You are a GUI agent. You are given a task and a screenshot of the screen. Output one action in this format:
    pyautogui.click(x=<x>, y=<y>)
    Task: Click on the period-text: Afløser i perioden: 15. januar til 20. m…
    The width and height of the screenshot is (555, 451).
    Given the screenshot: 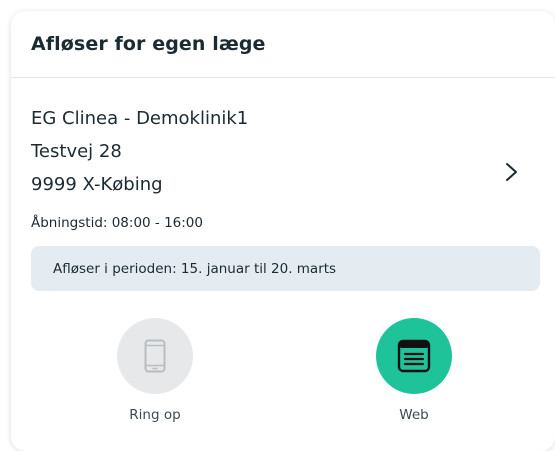 What is the action you would take?
    pyautogui.click(x=195, y=268)
    